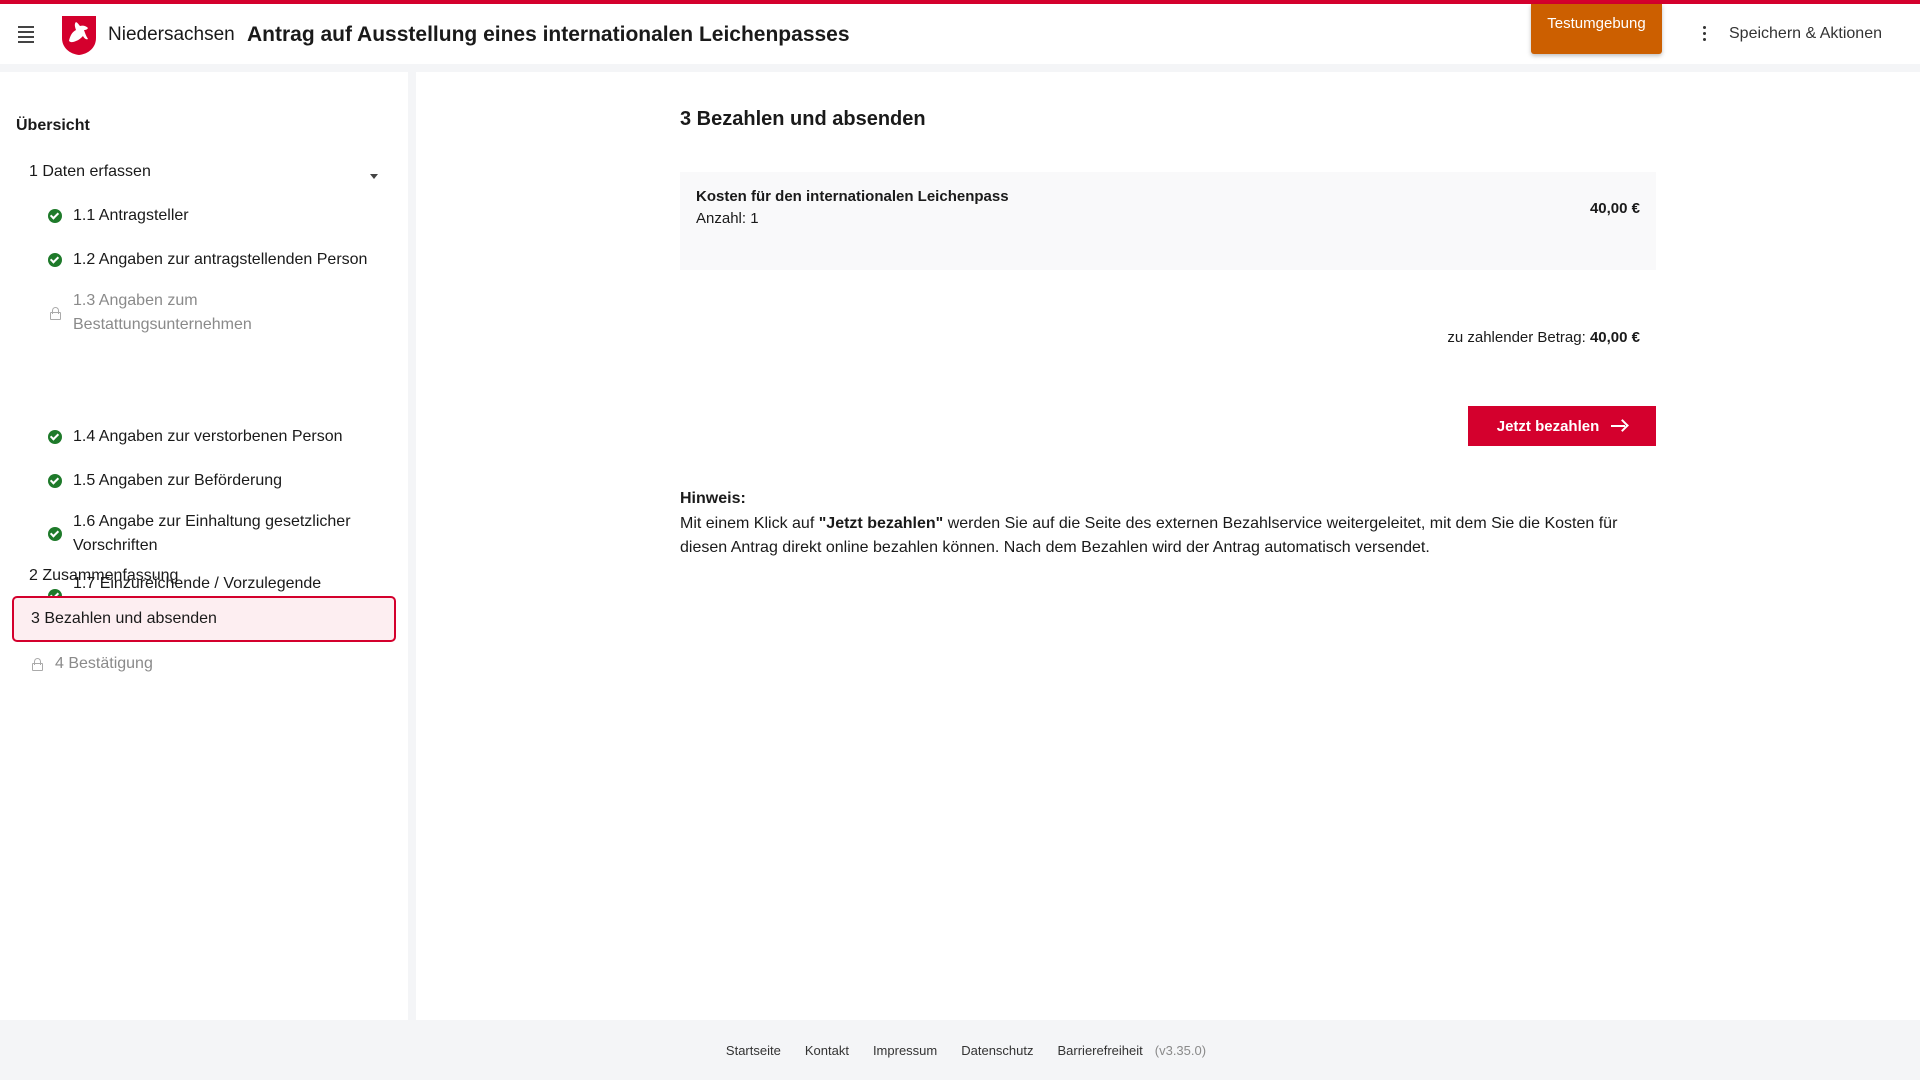  What do you see at coordinates (200, 664) in the screenshot?
I see `sidebar-section-bestaetigung: 4 Bestätigung` at bounding box center [200, 664].